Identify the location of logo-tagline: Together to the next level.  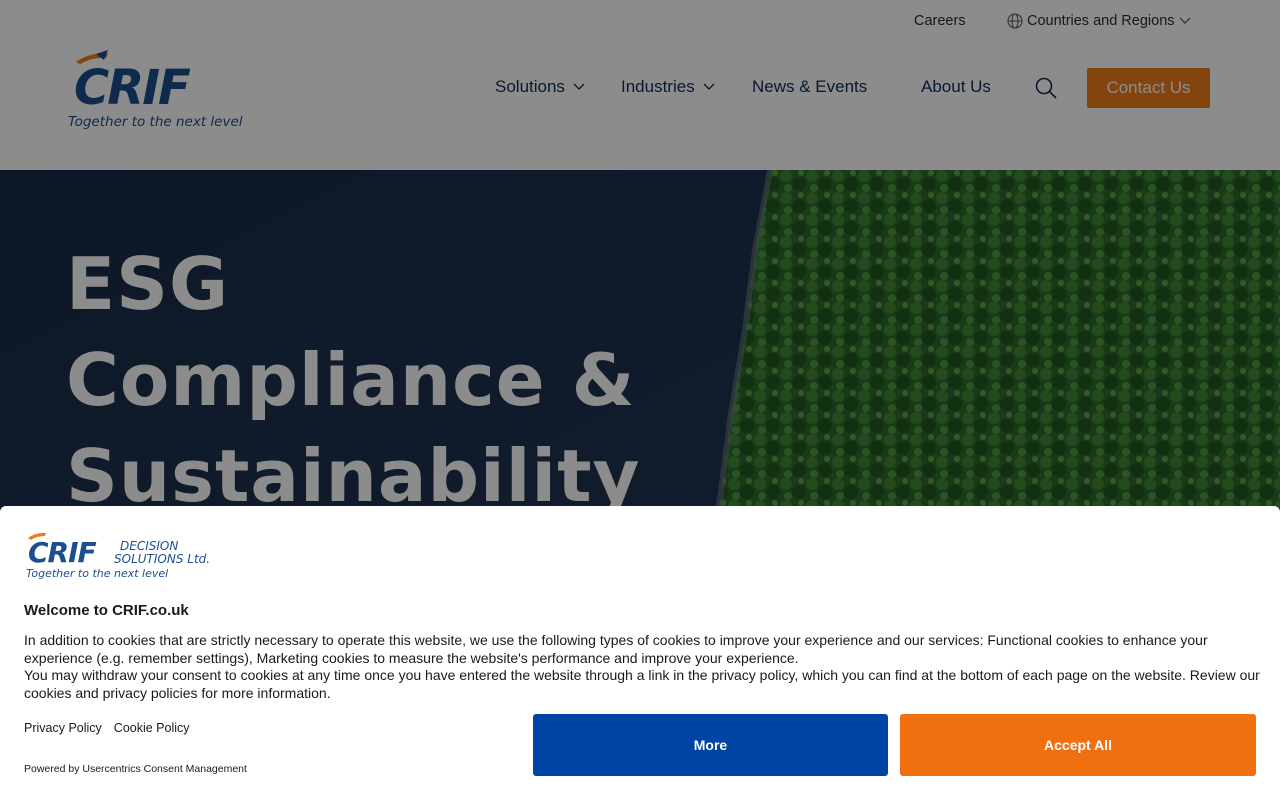
(97, 573).